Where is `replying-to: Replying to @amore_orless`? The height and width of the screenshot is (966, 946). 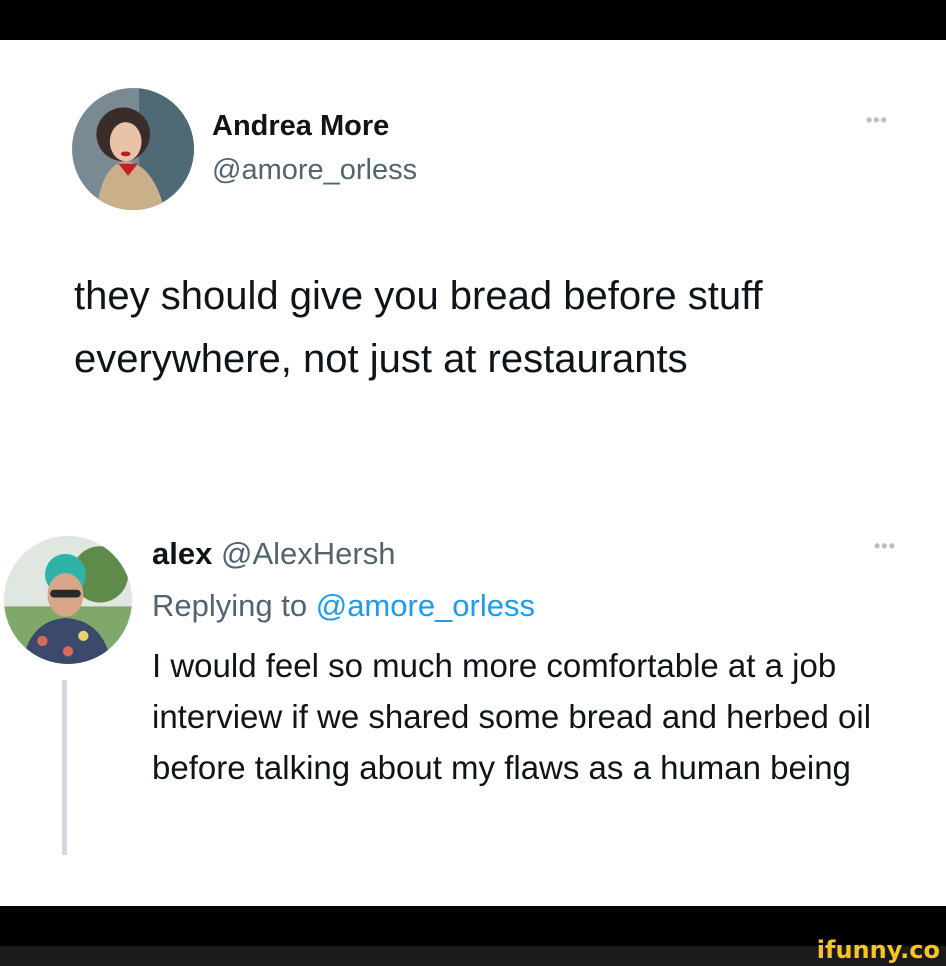
replying-to: Replying to @amore_orless is located at coordinates (343, 606).